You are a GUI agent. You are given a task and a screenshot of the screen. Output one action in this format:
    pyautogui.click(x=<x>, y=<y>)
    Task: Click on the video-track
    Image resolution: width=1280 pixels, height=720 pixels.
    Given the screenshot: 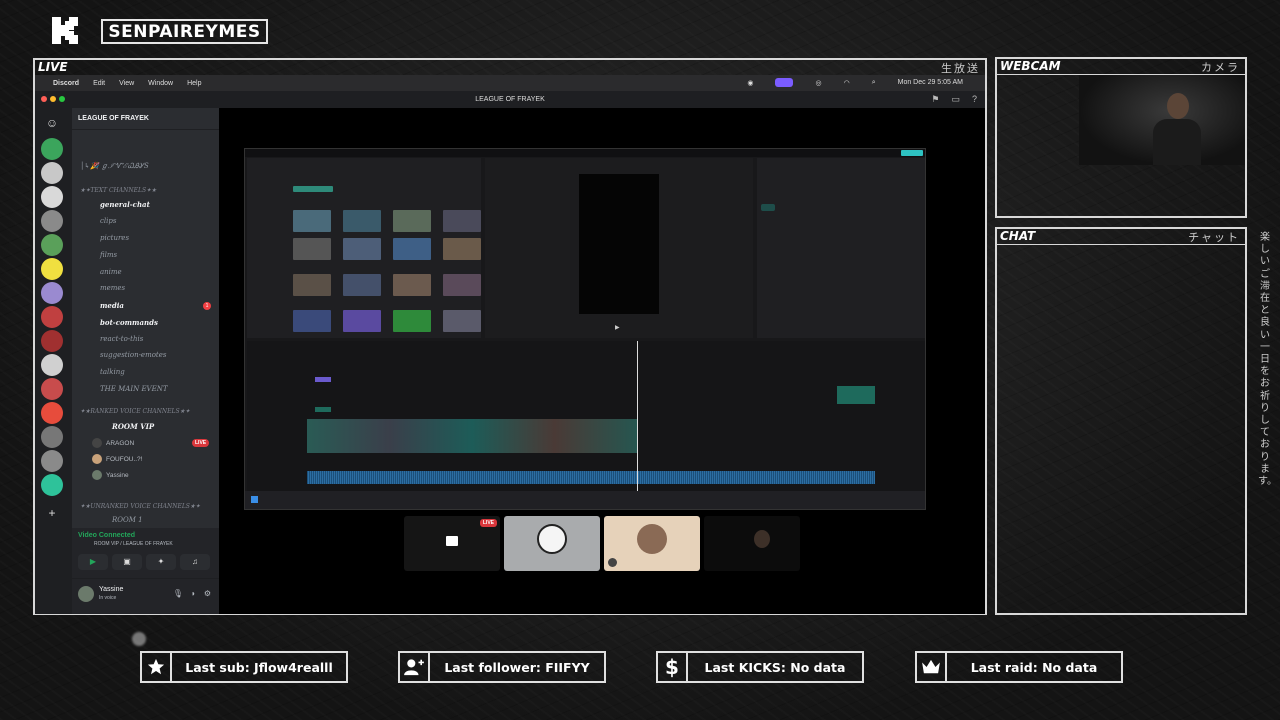 What is the action you would take?
    pyautogui.click(x=472, y=436)
    